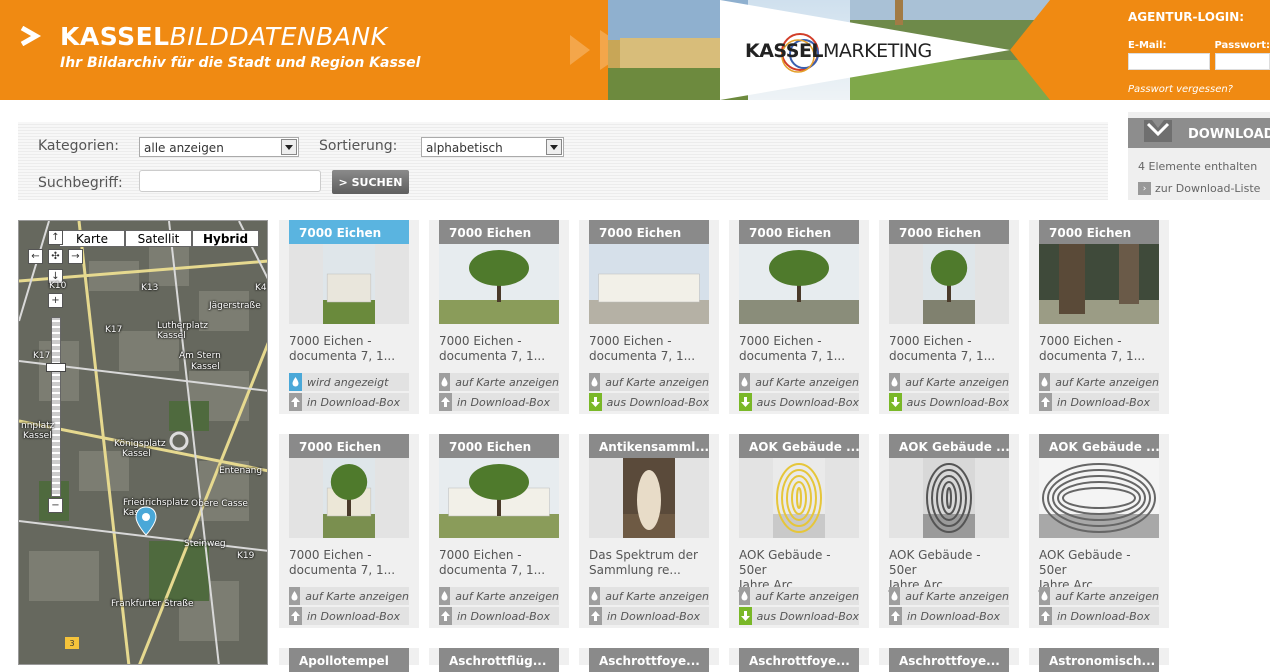 This screenshot has width=1270, height=672. I want to click on map-label: K13, so click(150, 288).